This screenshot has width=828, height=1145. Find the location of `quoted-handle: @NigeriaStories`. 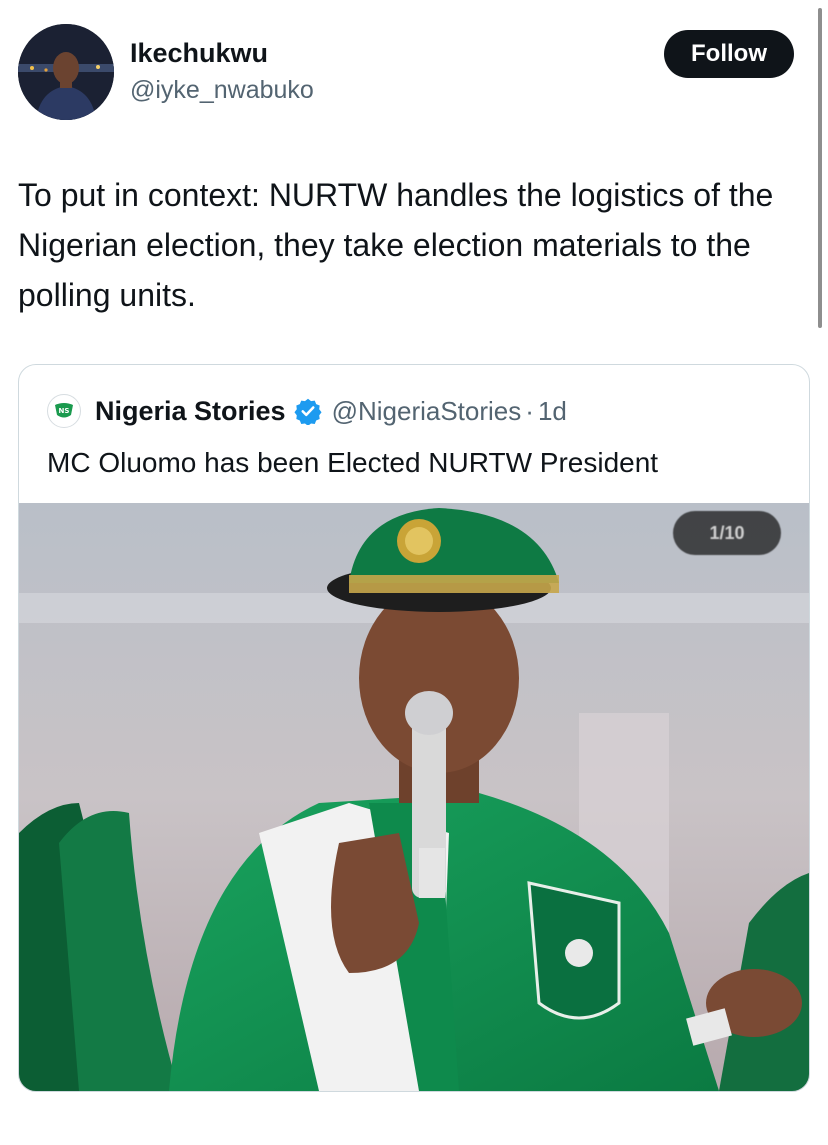

quoted-handle: @NigeriaStories is located at coordinates (427, 411).